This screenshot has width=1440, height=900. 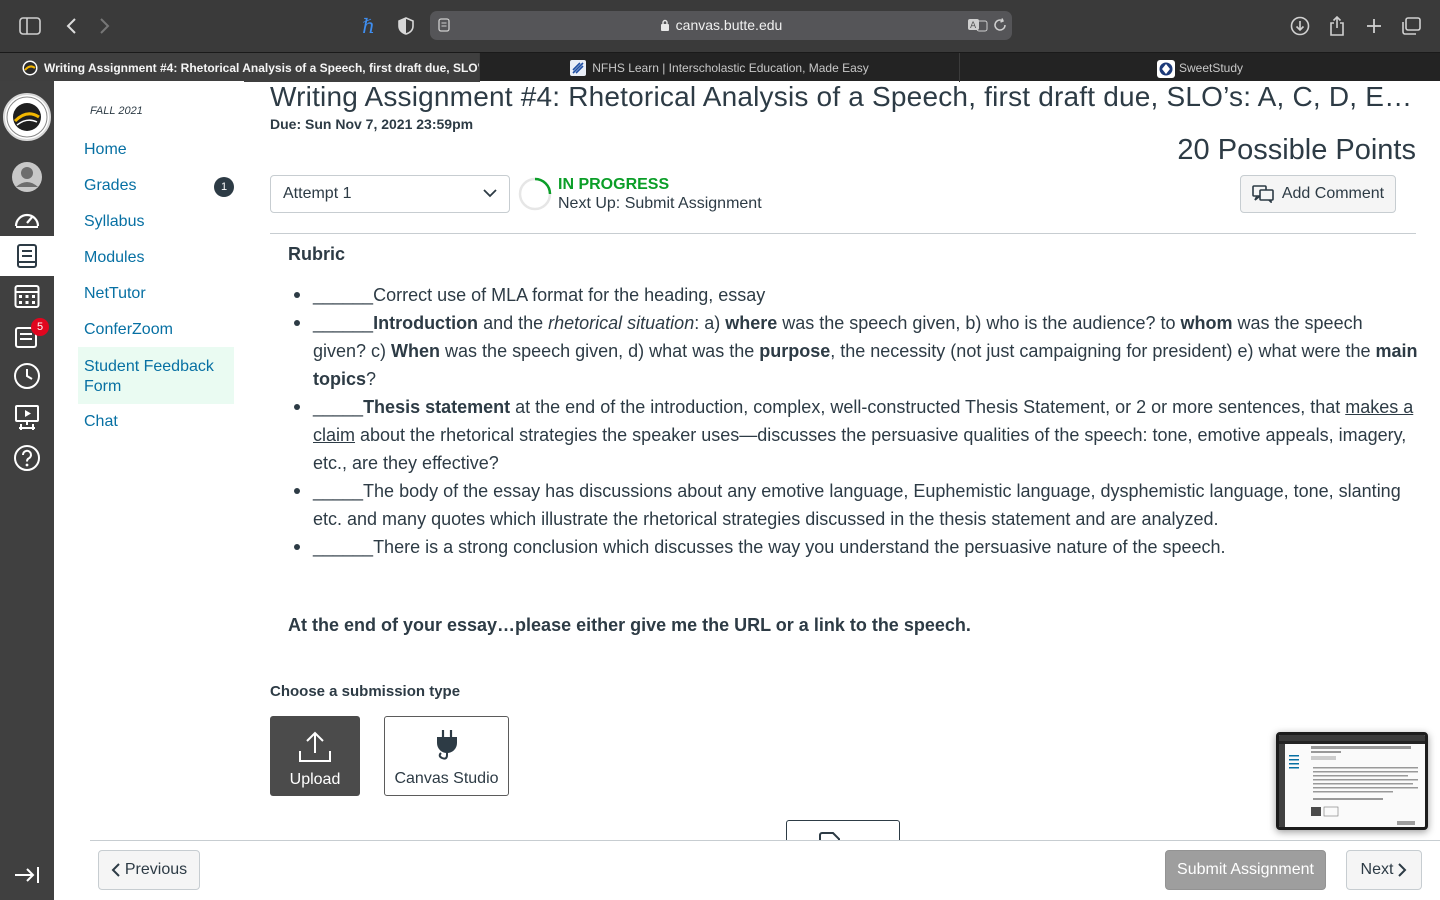 I want to click on chevron-down-icon, so click(x=490, y=193).